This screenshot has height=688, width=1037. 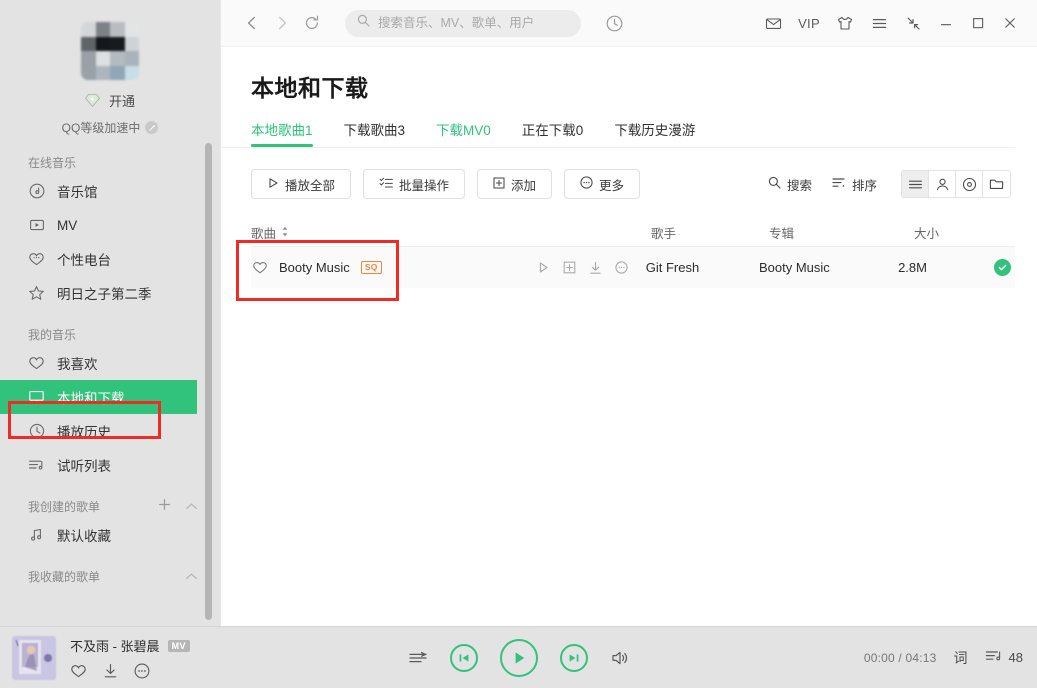 What do you see at coordinates (964, 232) in the screenshot?
I see `column-size: 大小` at bounding box center [964, 232].